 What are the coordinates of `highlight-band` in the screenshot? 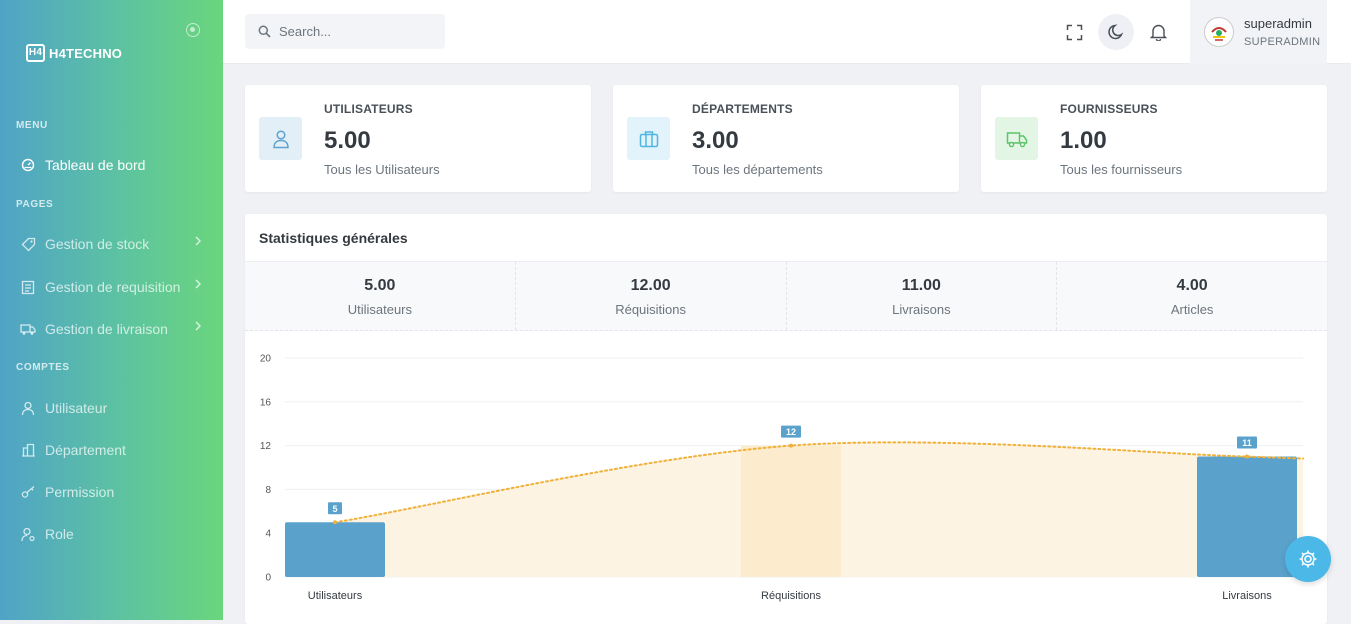 It's located at (791, 511).